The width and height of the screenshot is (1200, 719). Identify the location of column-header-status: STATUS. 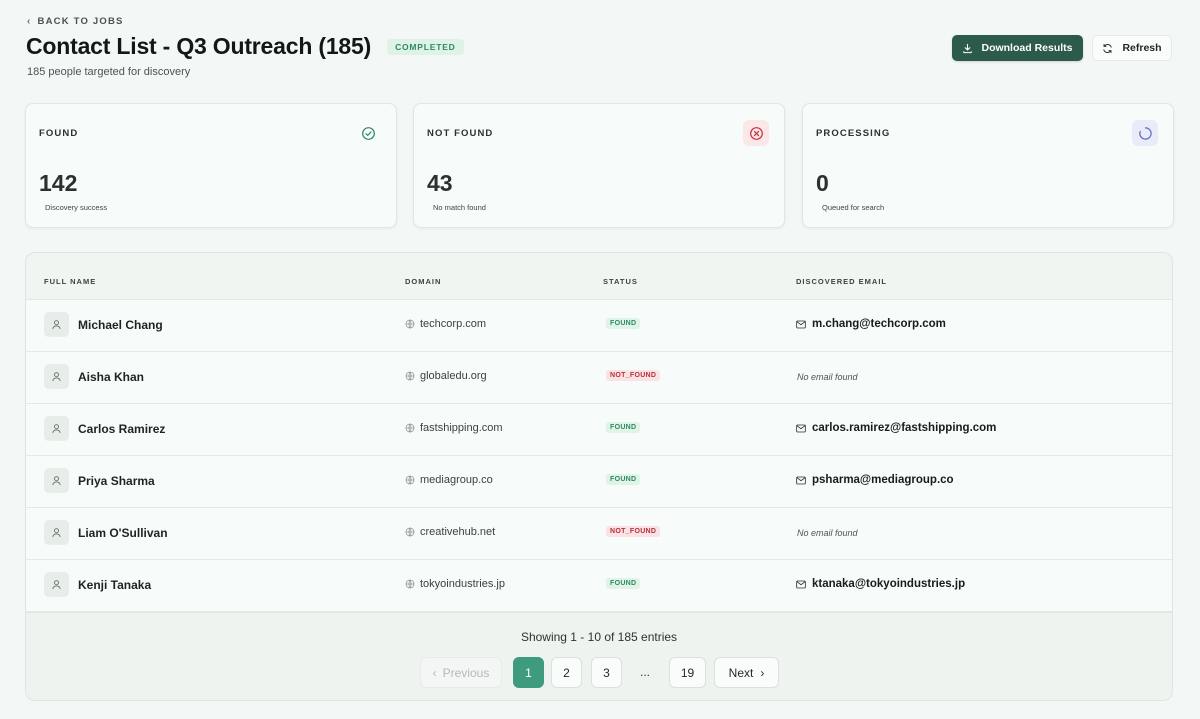
(620, 281).